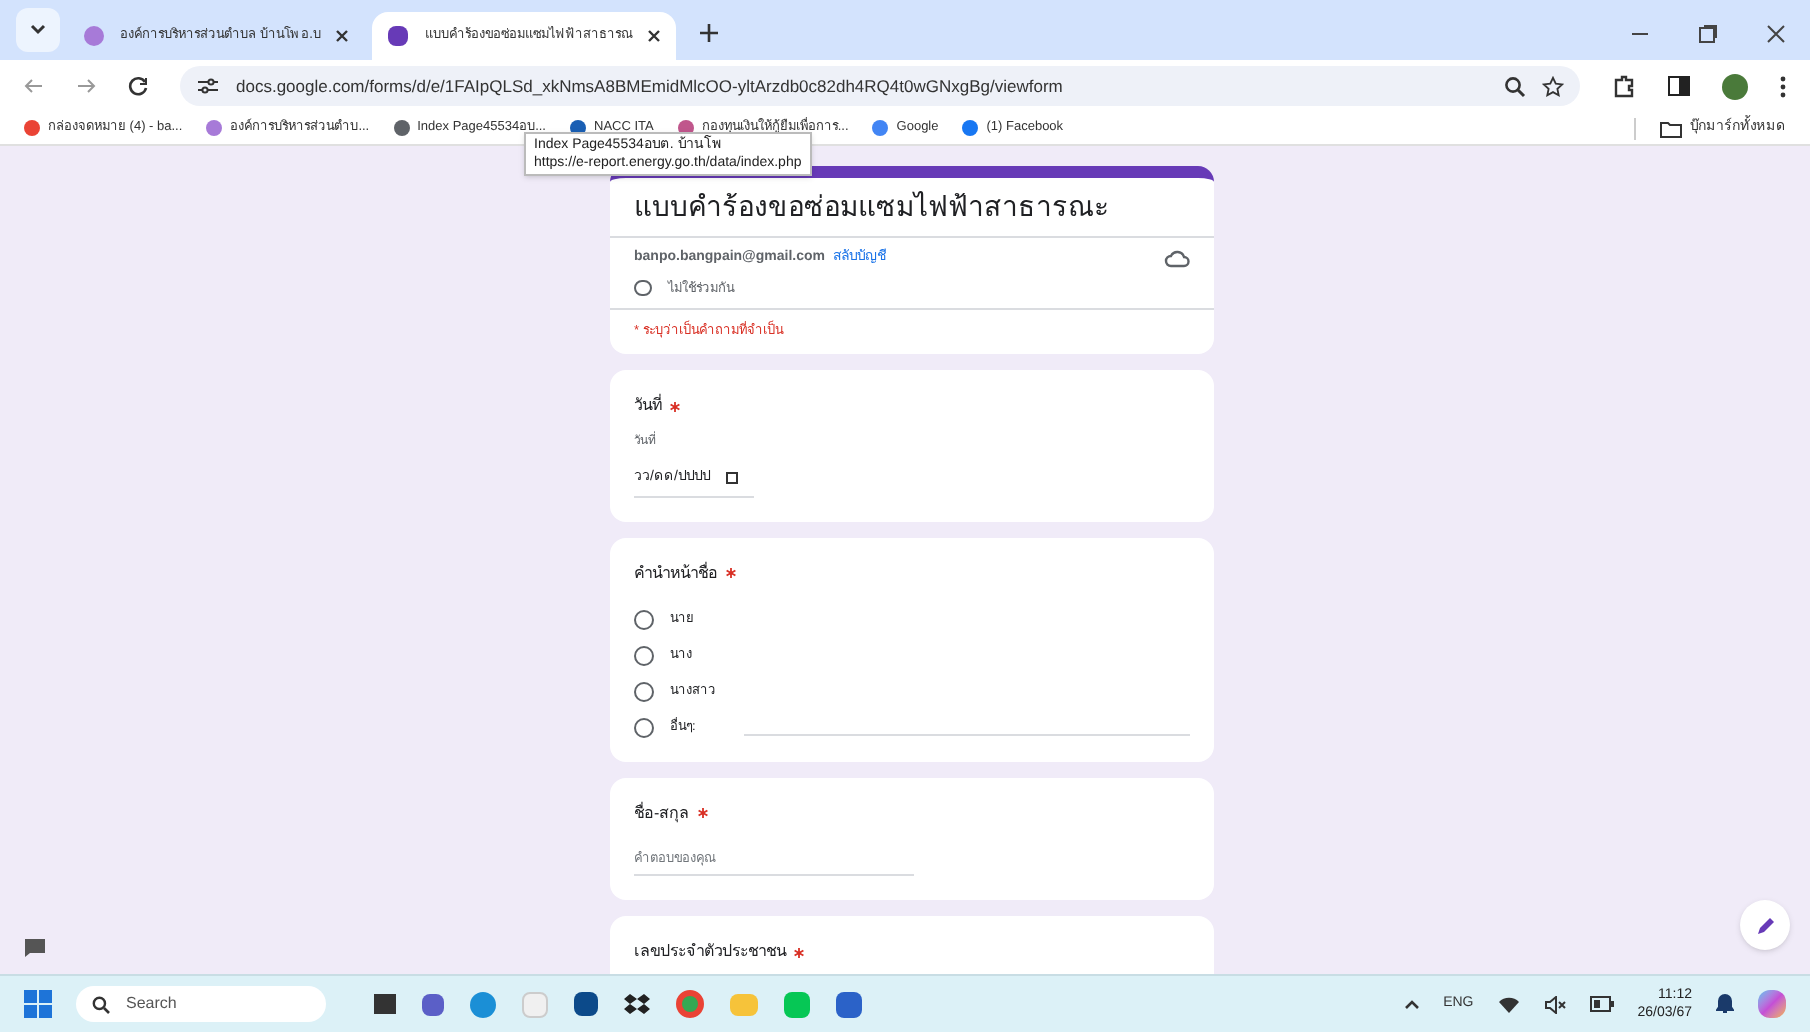  Describe the element at coordinates (94, 36) in the screenshot. I see `site-favicon` at that location.